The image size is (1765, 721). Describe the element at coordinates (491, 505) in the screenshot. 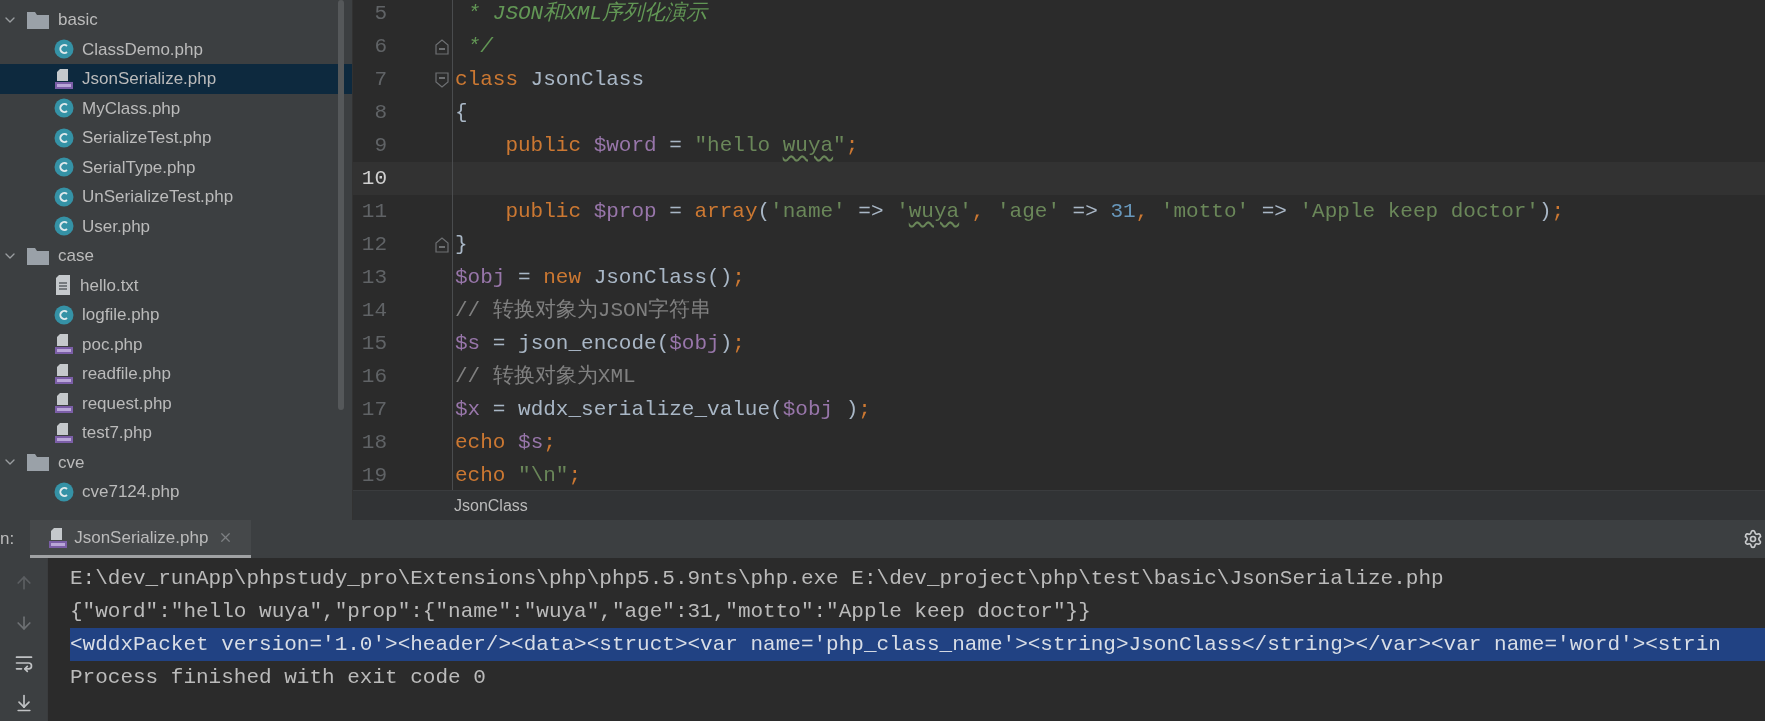

I see `breadcrumb-item: JsonClass` at that location.